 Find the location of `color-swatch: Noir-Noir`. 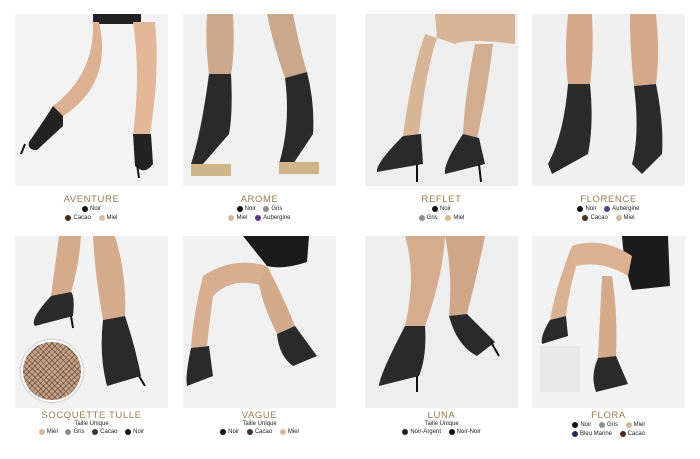

color-swatch: Noir-Noir is located at coordinates (464, 432).